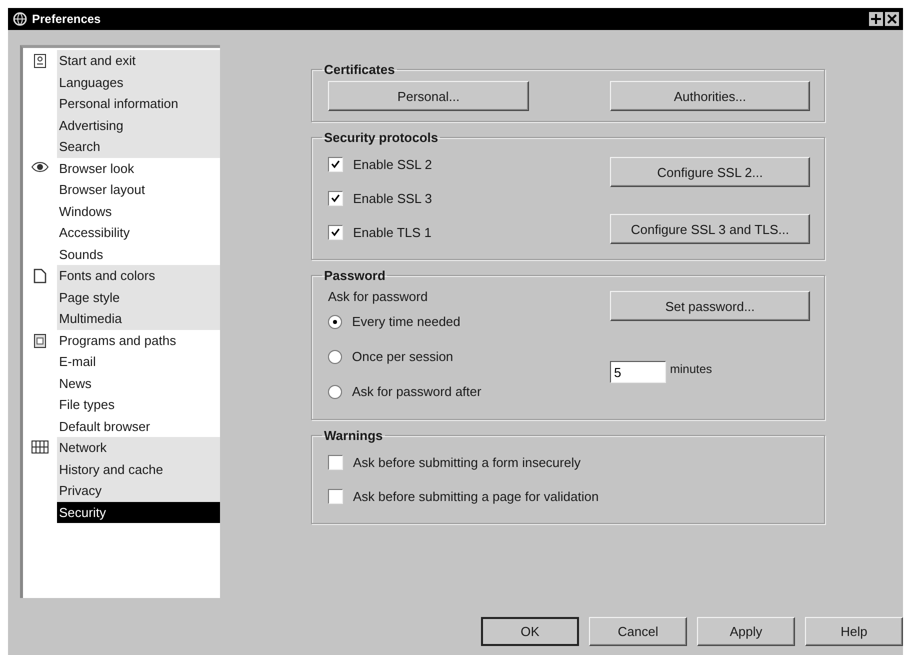 This screenshot has height=655, width=911. Describe the element at coordinates (476, 496) in the screenshot. I see `checkbox-label: Ask before submitting a page for validation` at that location.